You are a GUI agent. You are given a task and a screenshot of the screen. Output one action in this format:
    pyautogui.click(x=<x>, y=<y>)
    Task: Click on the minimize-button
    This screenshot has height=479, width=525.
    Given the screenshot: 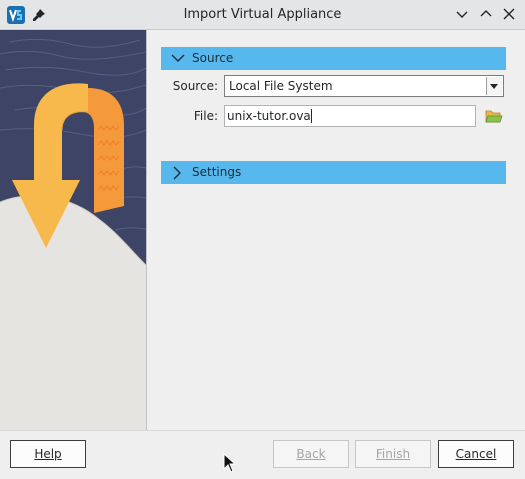 What is the action you would take?
    pyautogui.click(x=462, y=14)
    